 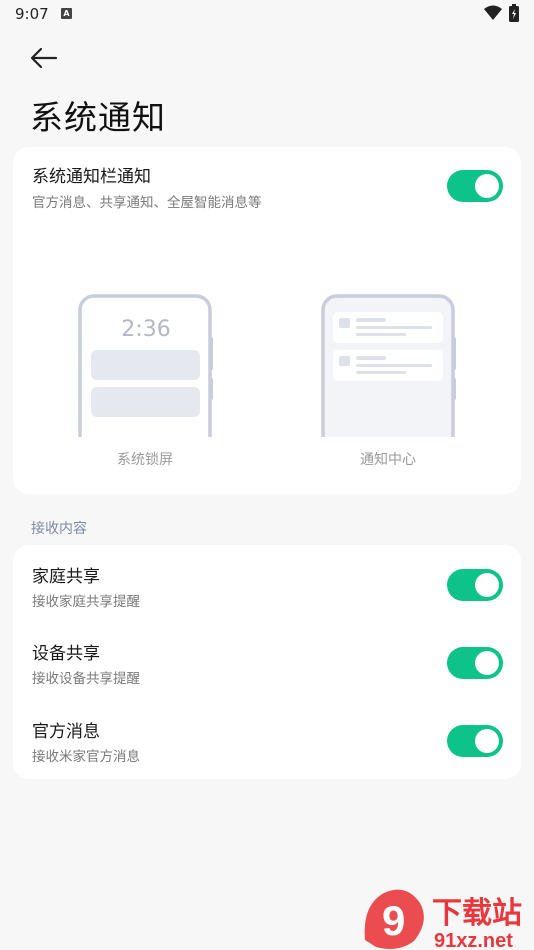 I want to click on family-share-subtitle: 接收家庭共享提醒, so click(x=86, y=602).